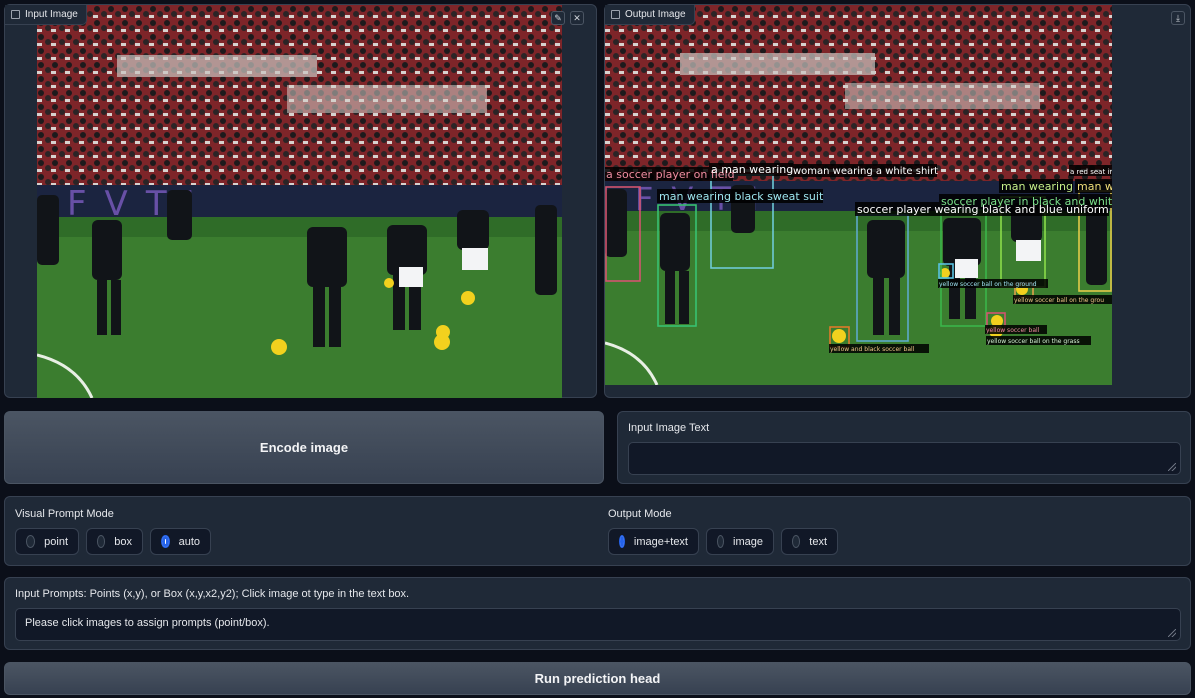 The height and width of the screenshot is (698, 1195). I want to click on annotation-label: a man wearing, so click(752, 169).